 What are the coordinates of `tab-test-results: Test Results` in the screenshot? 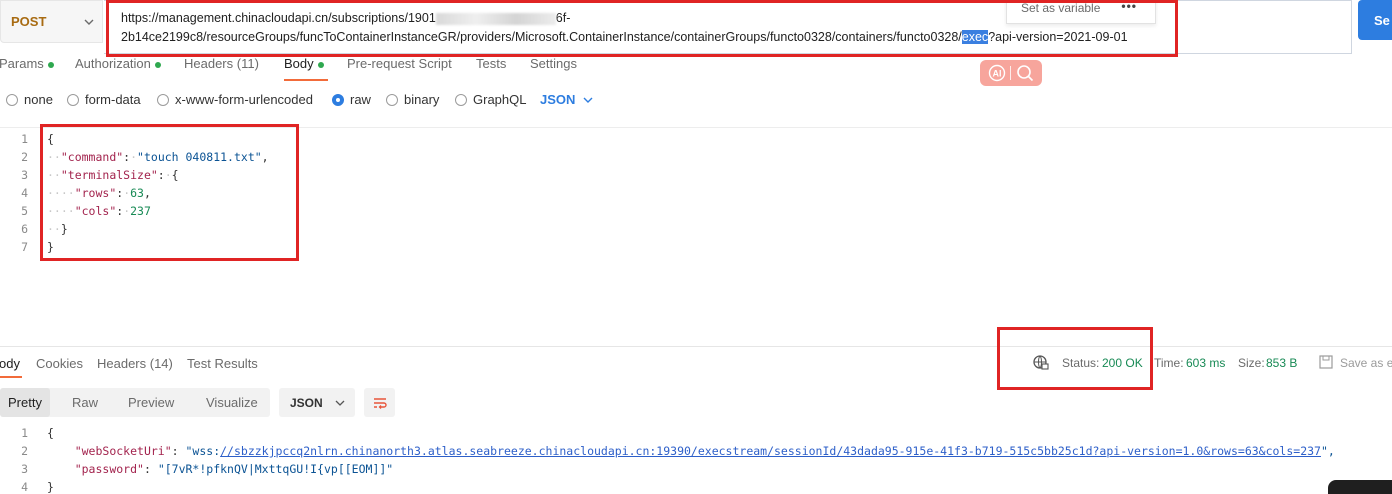 It's located at (222, 363).